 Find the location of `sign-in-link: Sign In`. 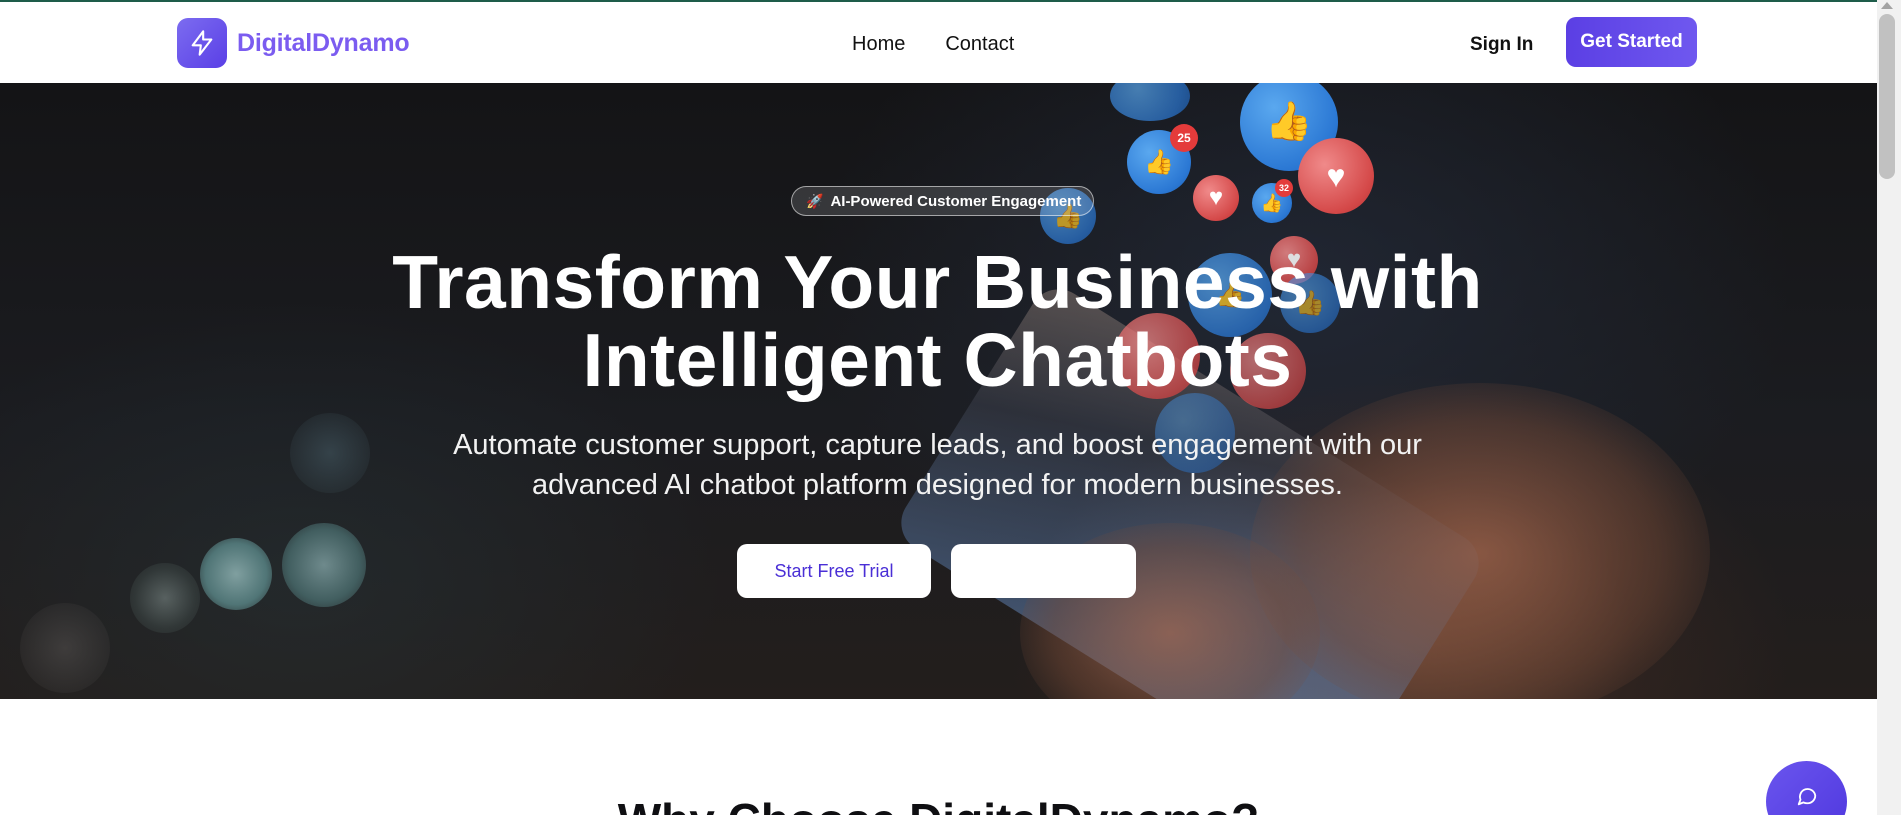

sign-in-link: Sign In is located at coordinates (1501, 45).